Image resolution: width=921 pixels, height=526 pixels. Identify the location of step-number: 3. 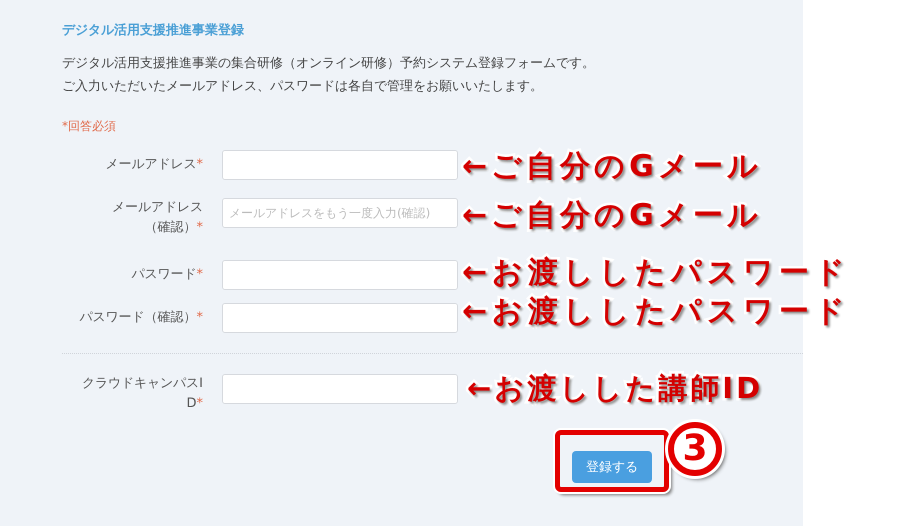
(695, 449).